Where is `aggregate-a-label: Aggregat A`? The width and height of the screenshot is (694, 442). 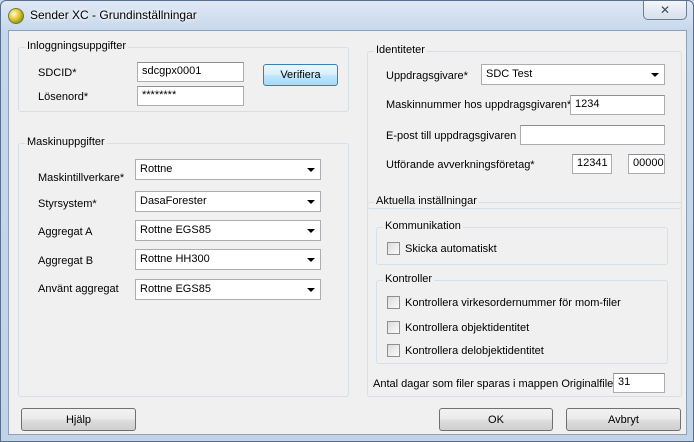
aggregate-a-label: Aggregat A is located at coordinates (65, 232).